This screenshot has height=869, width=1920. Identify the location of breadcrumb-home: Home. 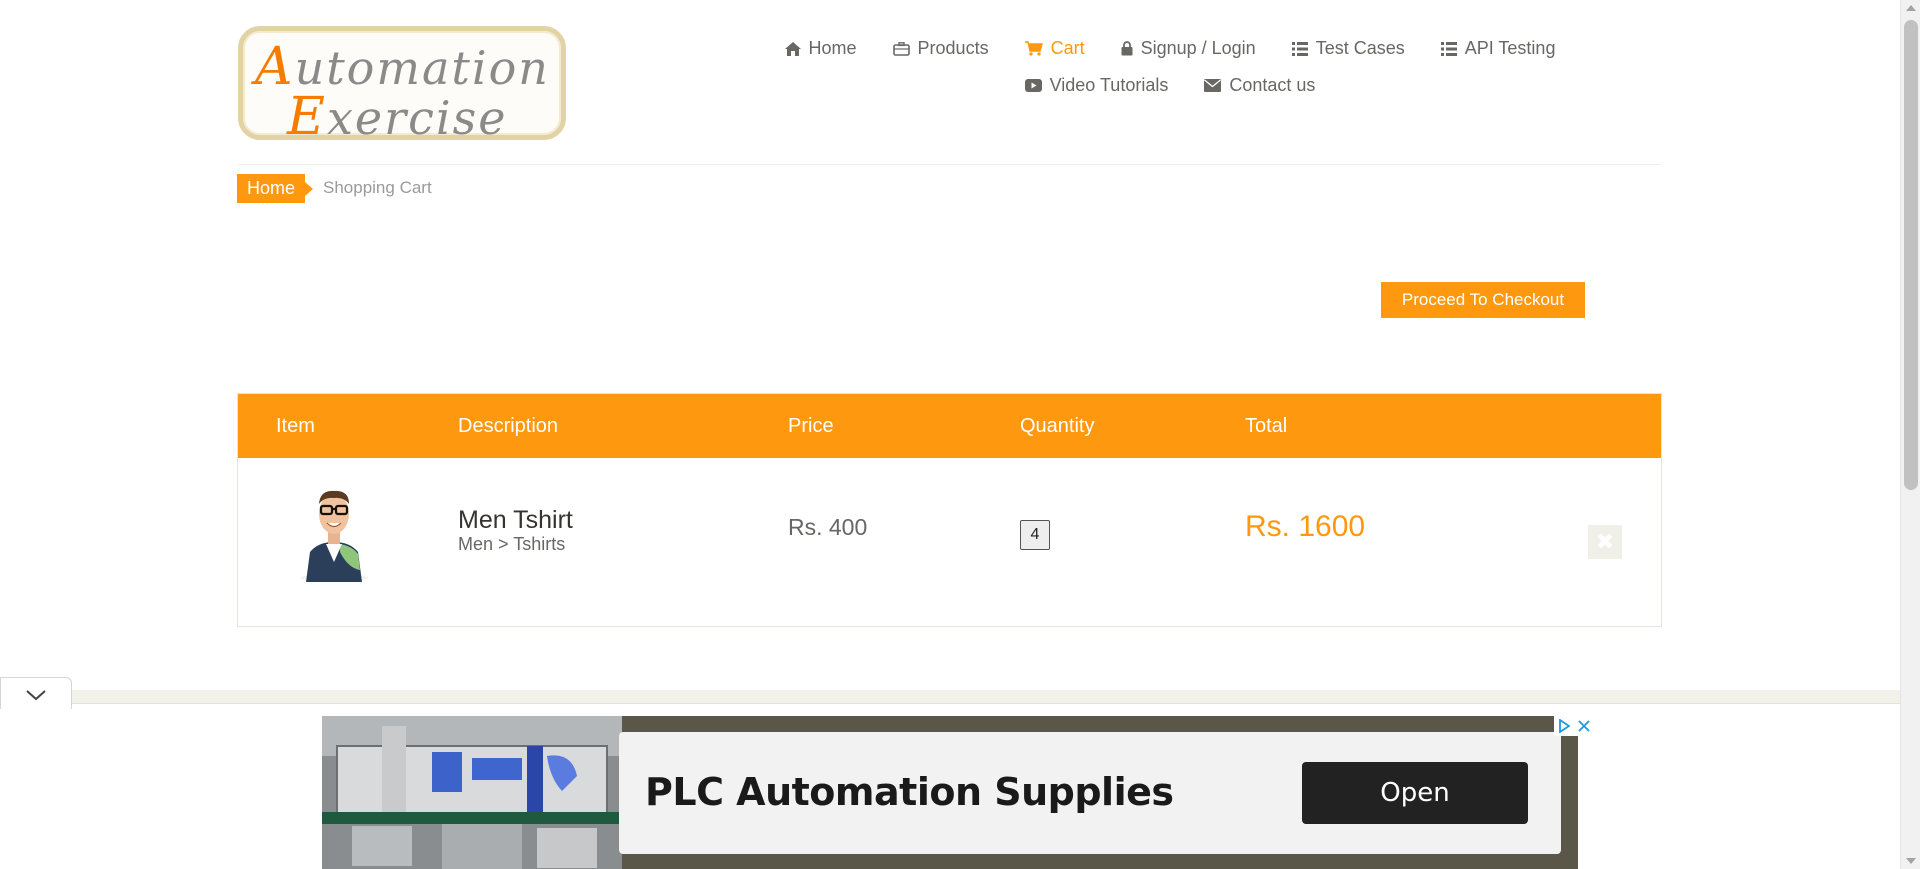
(275, 188).